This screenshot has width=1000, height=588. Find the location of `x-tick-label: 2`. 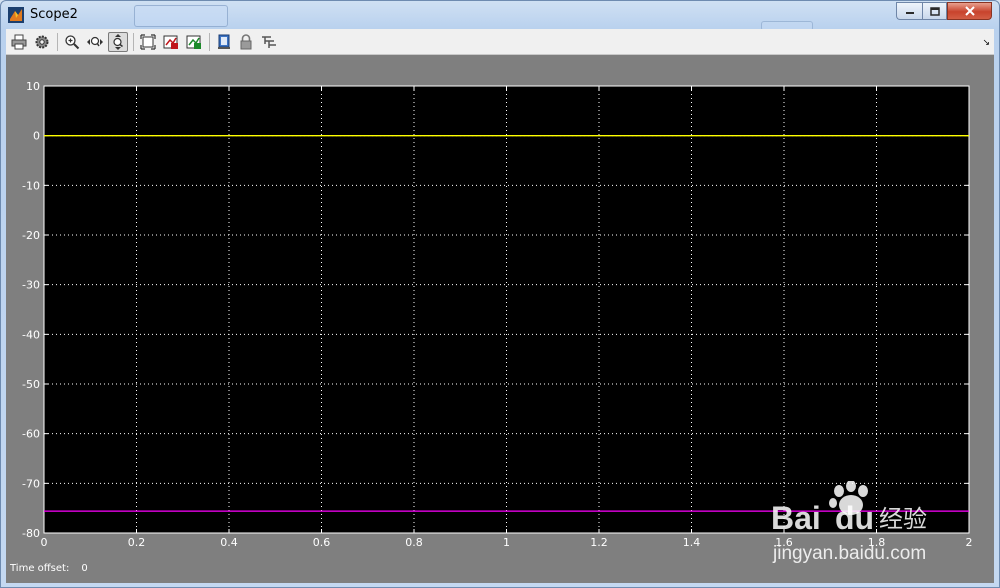

x-tick-label: 2 is located at coordinates (969, 542).